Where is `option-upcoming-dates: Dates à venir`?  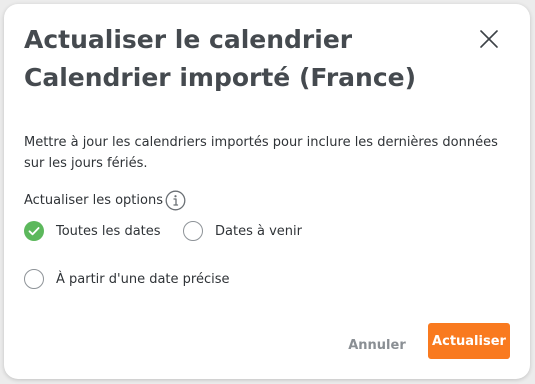 option-upcoming-dates: Dates à venir is located at coordinates (242, 231).